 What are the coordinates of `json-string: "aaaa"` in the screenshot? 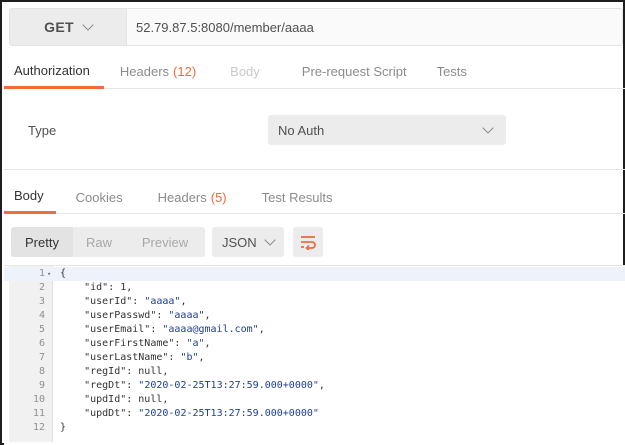 It's located at (186, 315).